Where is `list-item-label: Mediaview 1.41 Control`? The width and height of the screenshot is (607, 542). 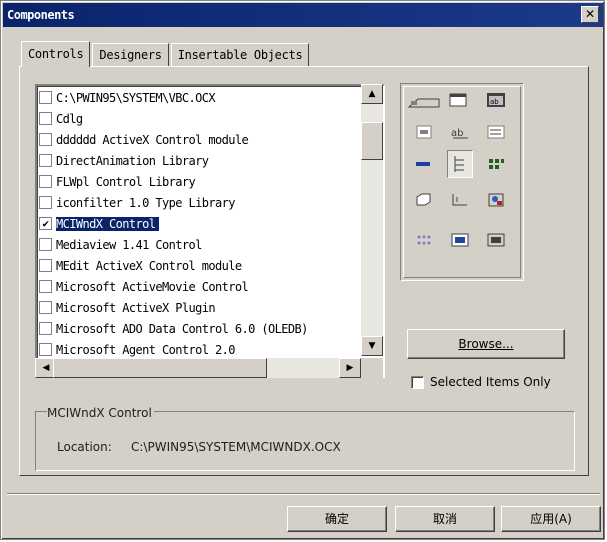
list-item-label: Mediaview 1.41 Control is located at coordinates (129, 244).